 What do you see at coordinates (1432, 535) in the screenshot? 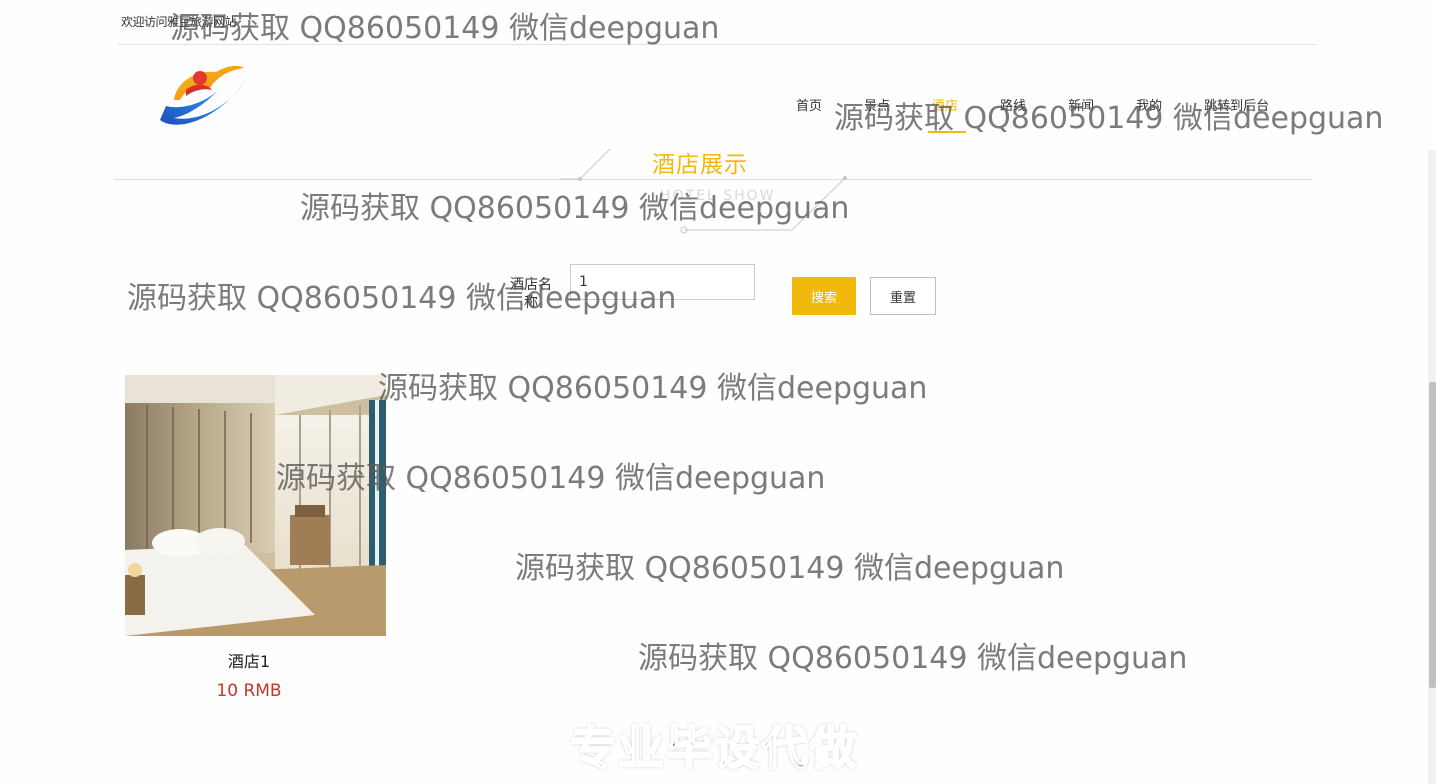
I see `scrollbar-thumb` at bounding box center [1432, 535].